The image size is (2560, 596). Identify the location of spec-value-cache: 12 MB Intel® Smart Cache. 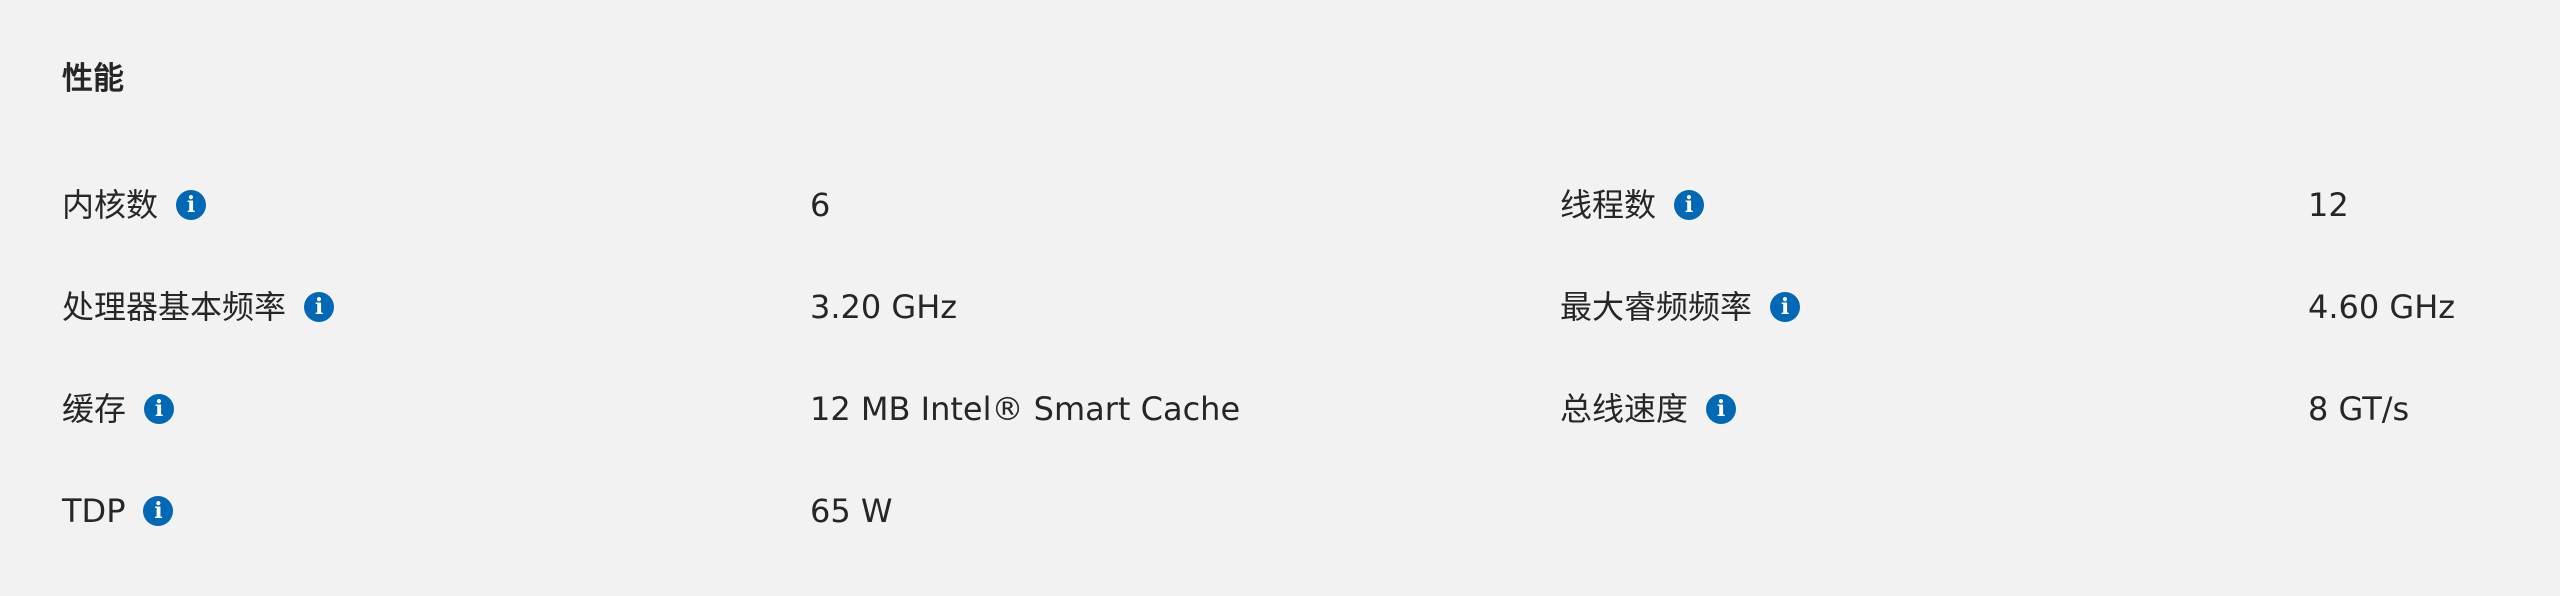
(1025, 409).